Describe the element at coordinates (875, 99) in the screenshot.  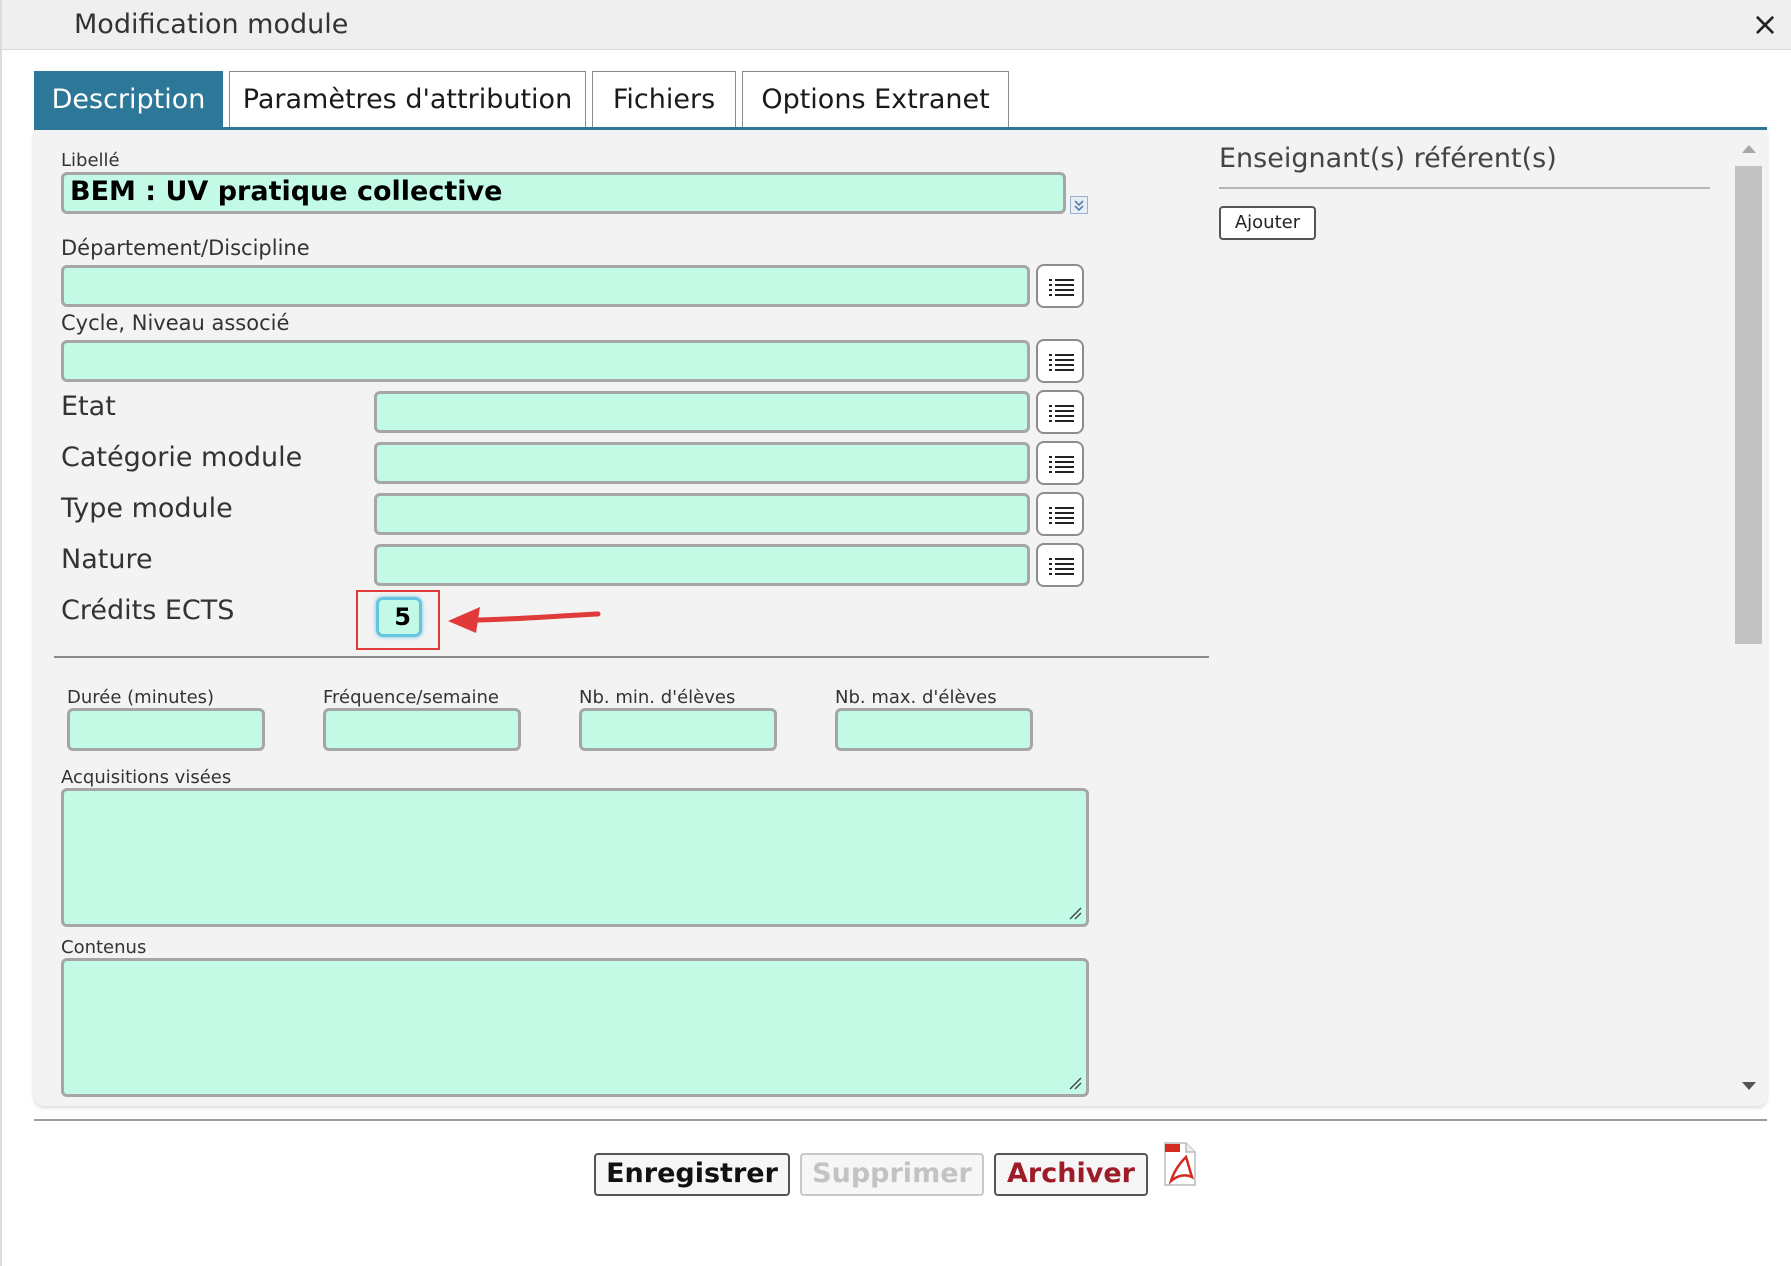
I see `tab-options-extranet: Options Extranet` at that location.